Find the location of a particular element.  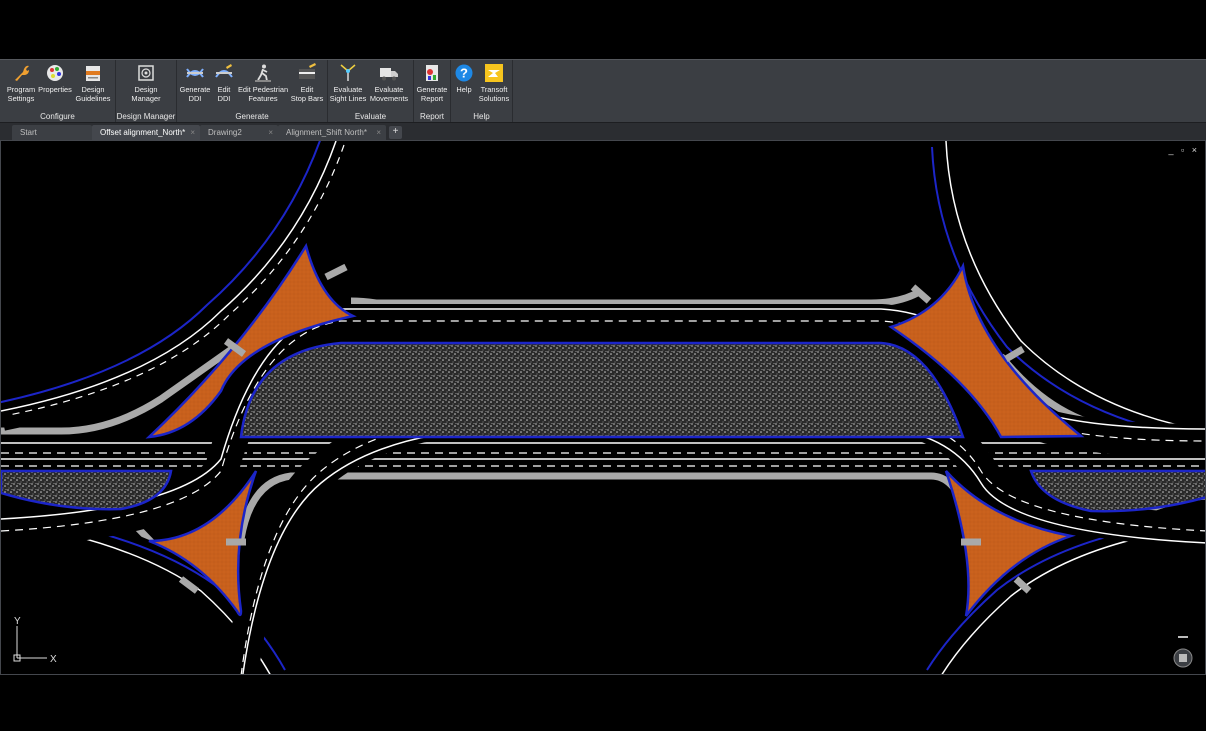

truck-icon is located at coordinates (389, 74).